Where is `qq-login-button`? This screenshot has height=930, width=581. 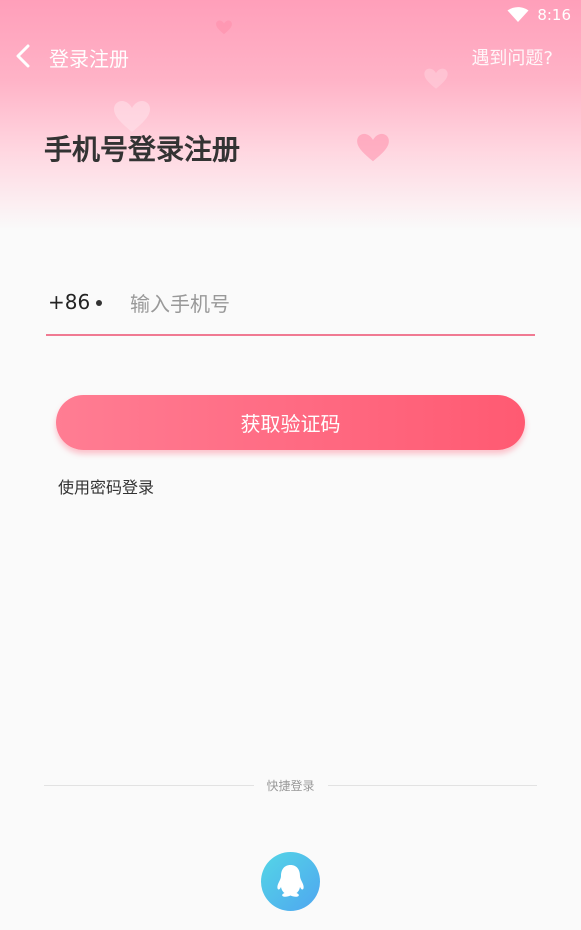
qq-login-button is located at coordinates (290, 881).